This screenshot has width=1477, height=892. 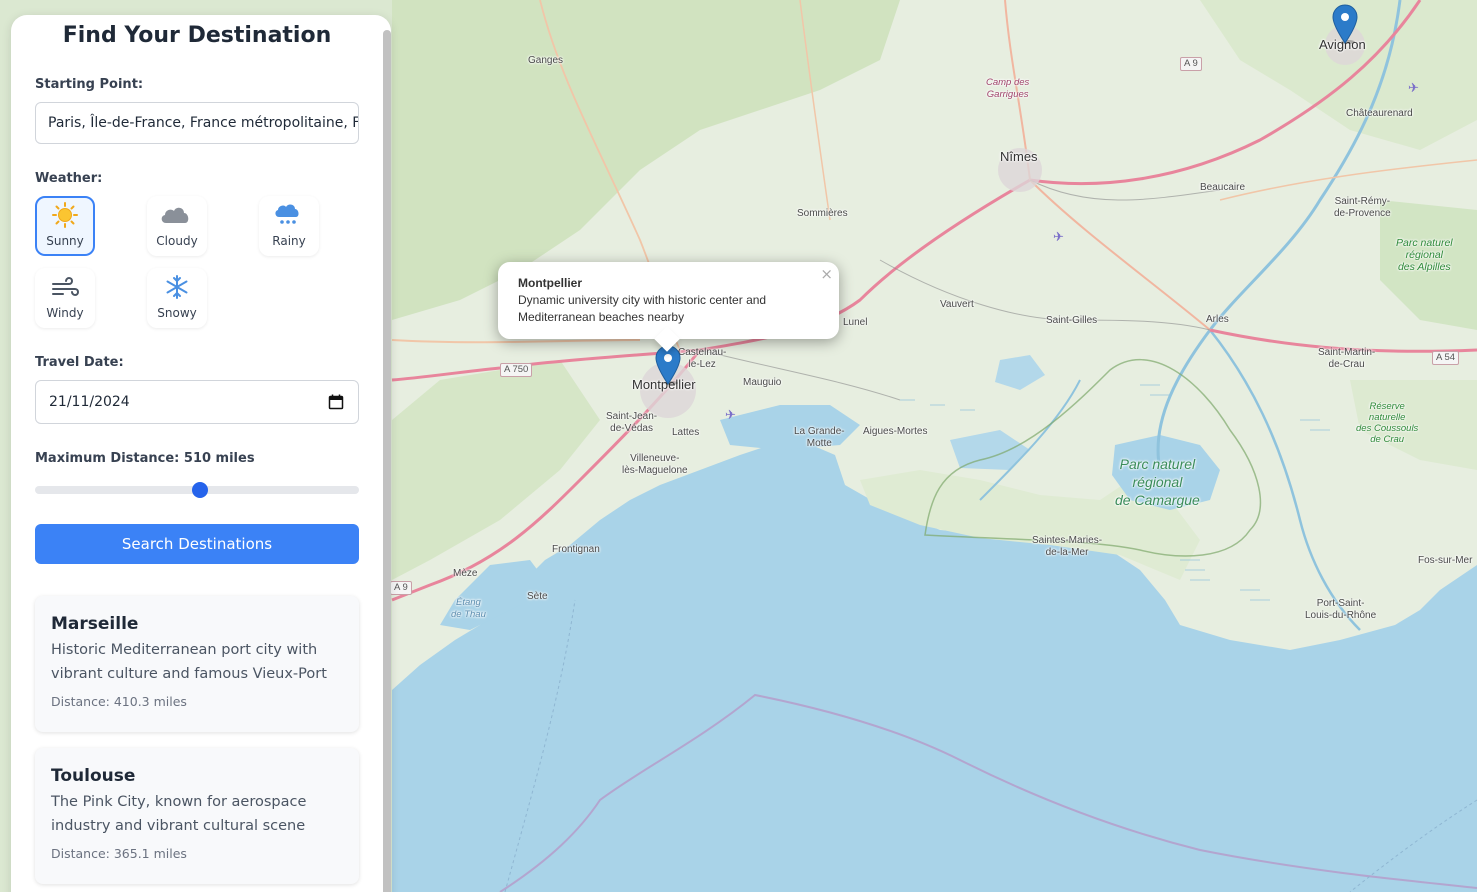 What do you see at coordinates (177, 226) in the screenshot?
I see `weather-option-cloudy: Cloudy` at bounding box center [177, 226].